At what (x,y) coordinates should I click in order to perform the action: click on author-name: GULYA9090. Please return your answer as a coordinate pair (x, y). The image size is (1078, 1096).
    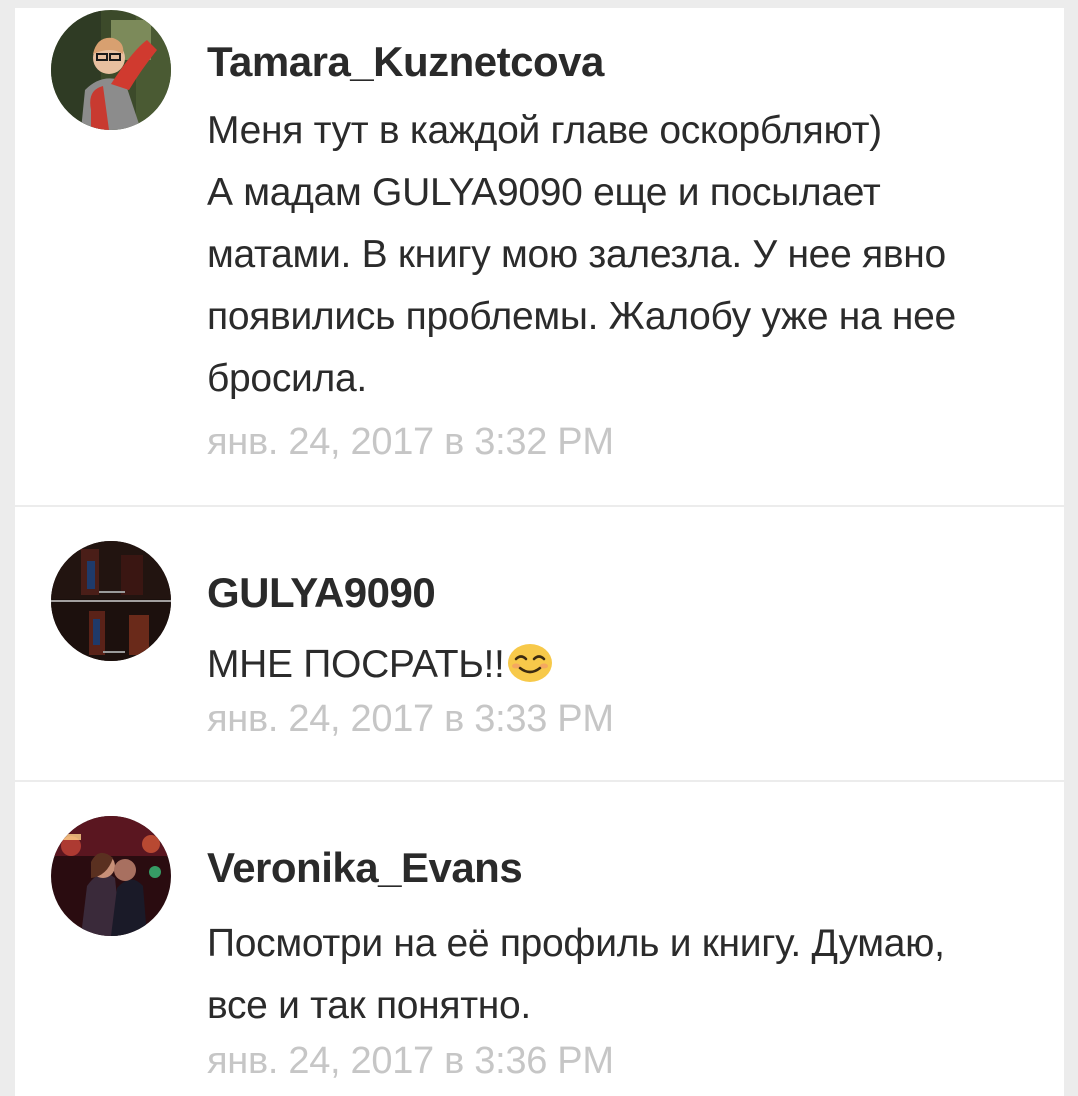
    Looking at the image, I should click on (321, 593).